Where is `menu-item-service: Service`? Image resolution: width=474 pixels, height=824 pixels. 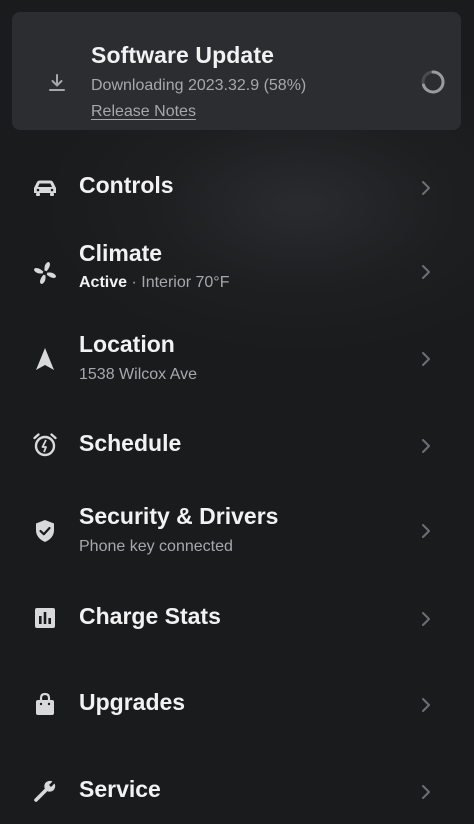
menu-item-service: Service is located at coordinates (237, 791).